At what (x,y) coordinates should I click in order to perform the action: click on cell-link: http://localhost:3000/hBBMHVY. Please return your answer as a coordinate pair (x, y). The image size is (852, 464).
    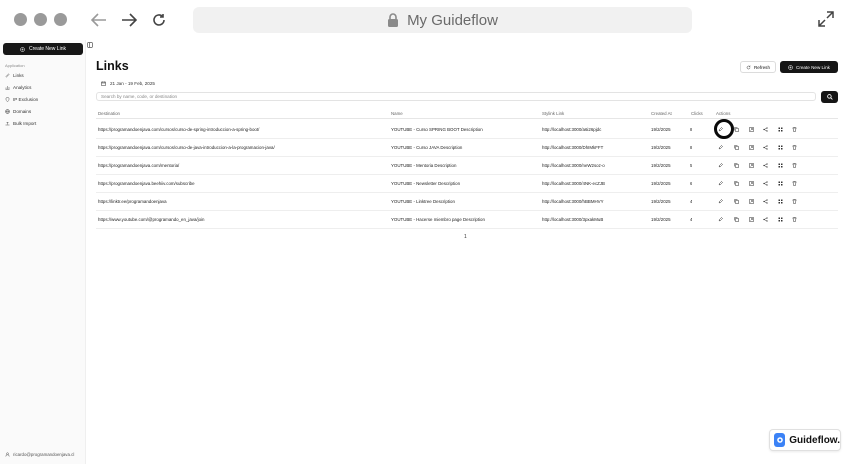
    Looking at the image, I should click on (594, 201).